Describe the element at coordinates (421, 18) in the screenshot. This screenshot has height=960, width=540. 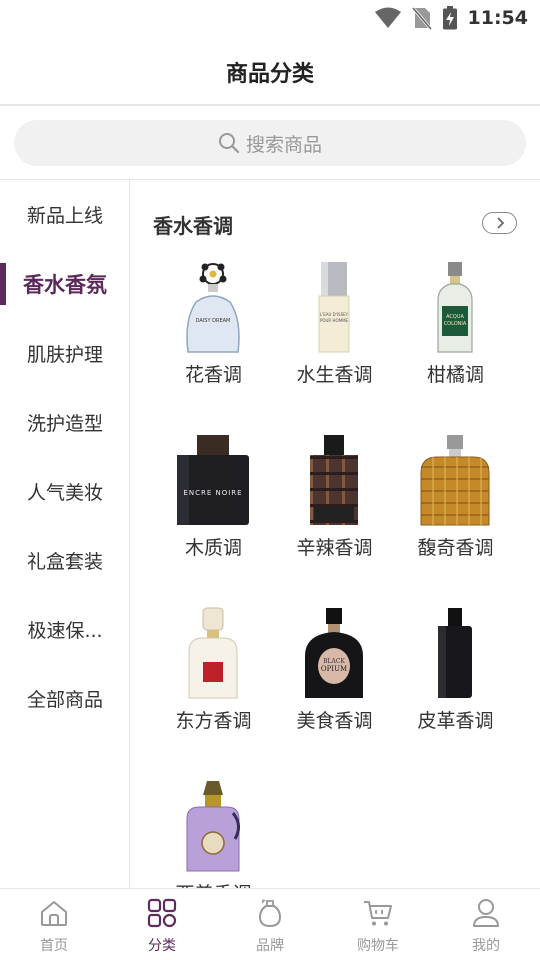
I see `no-sim-icon` at that location.